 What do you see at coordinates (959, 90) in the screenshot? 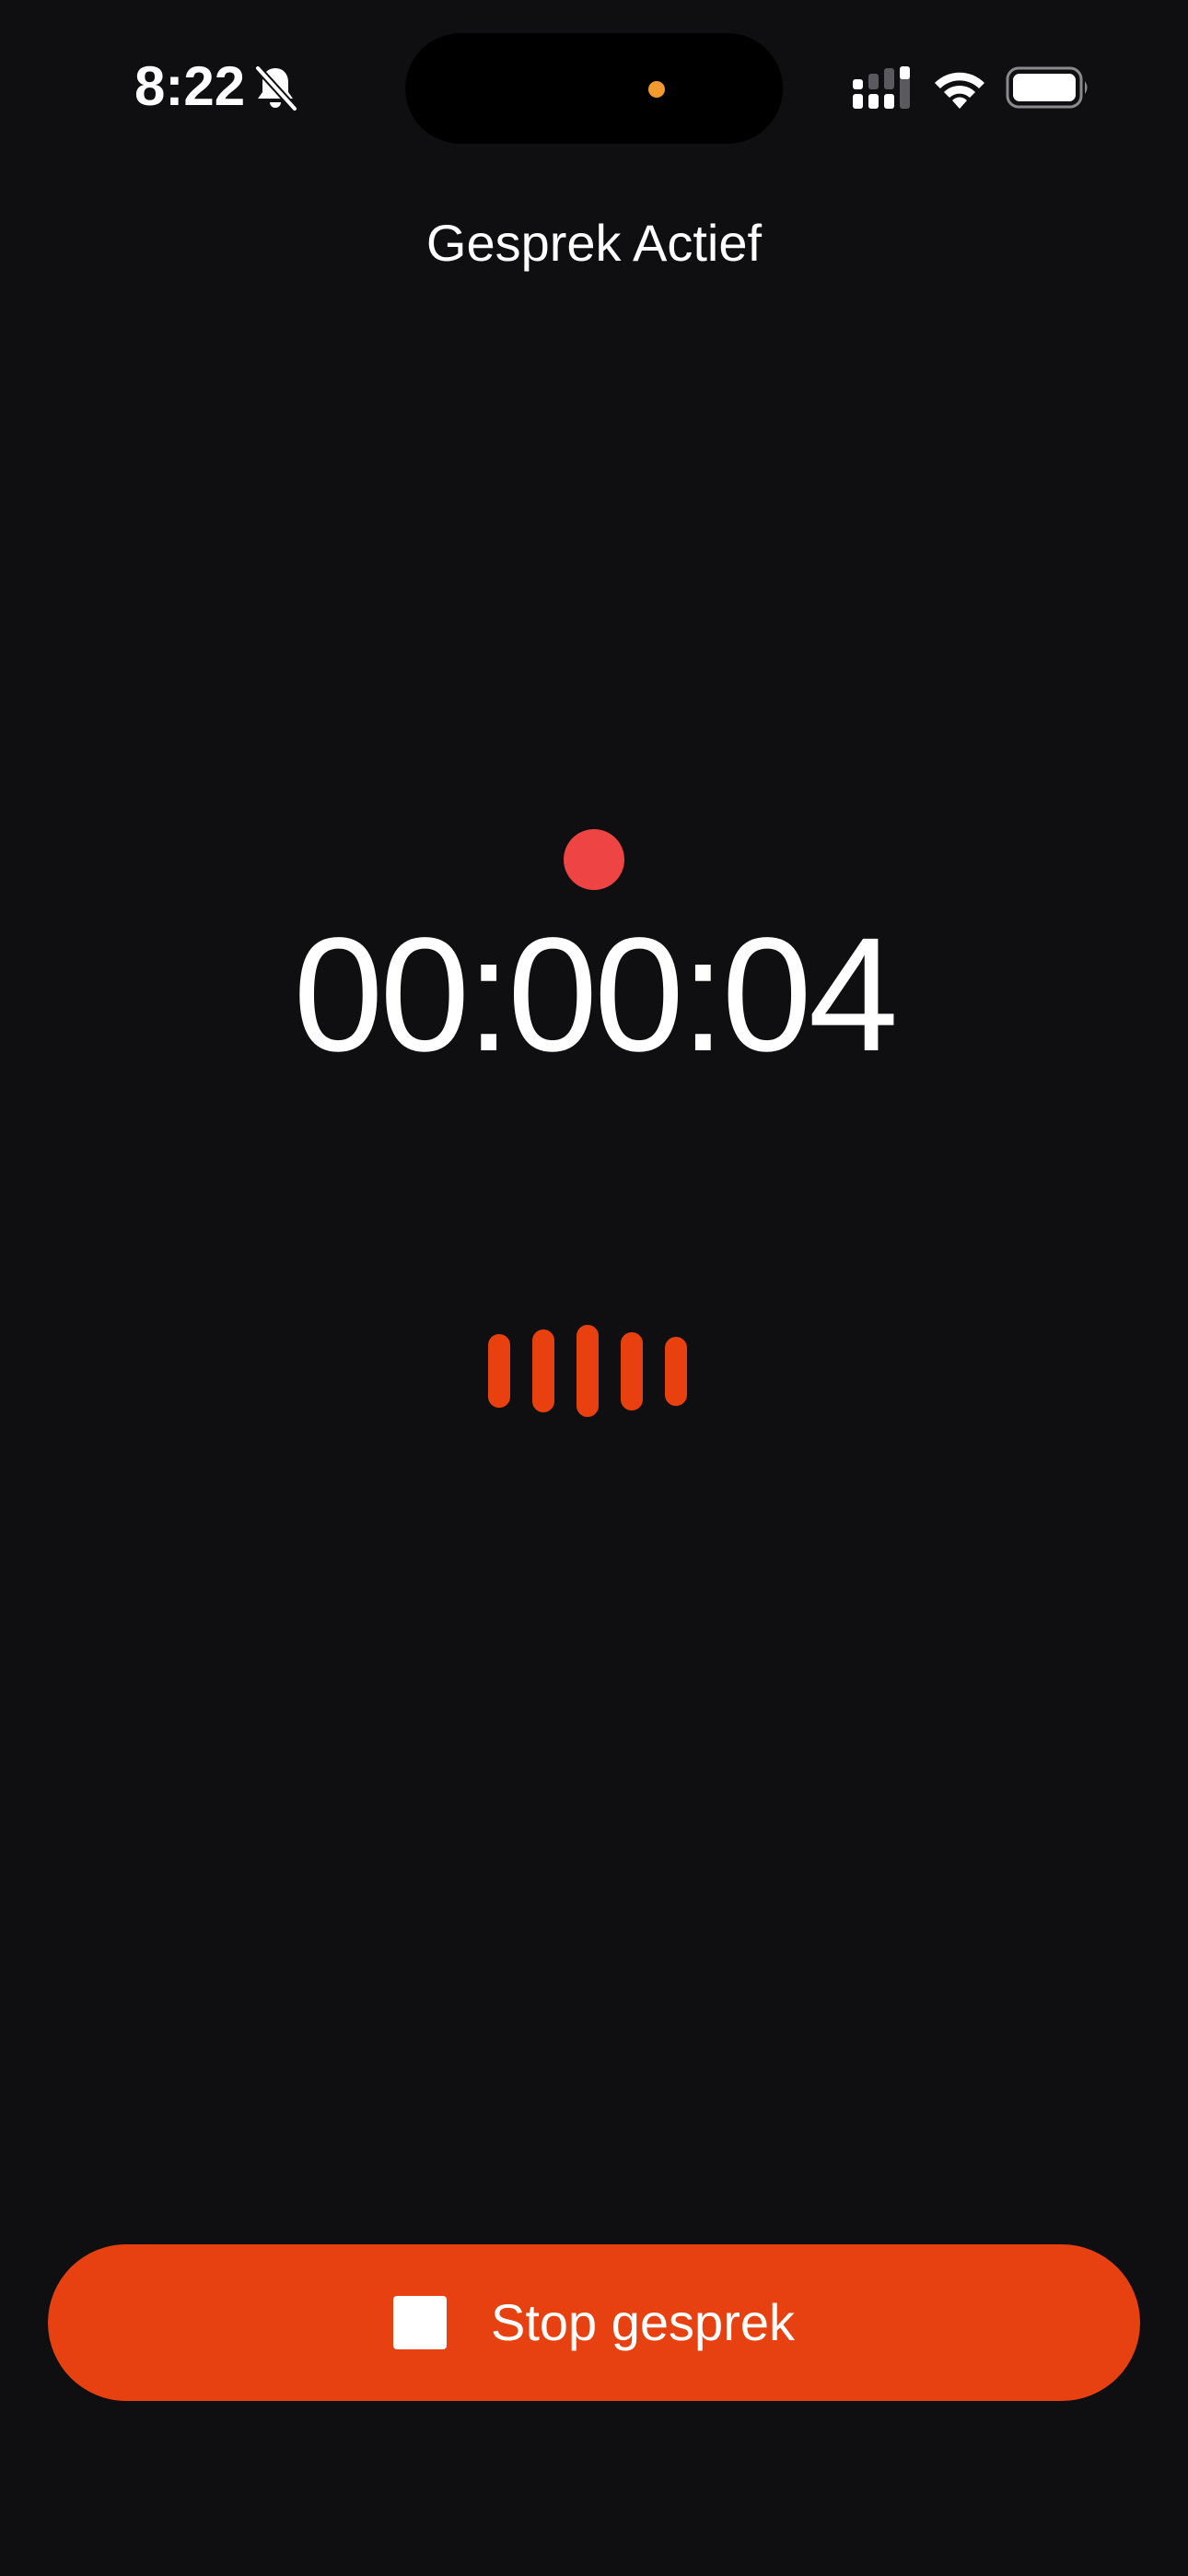
I see `wifi-icon` at bounding box center [959, 90].